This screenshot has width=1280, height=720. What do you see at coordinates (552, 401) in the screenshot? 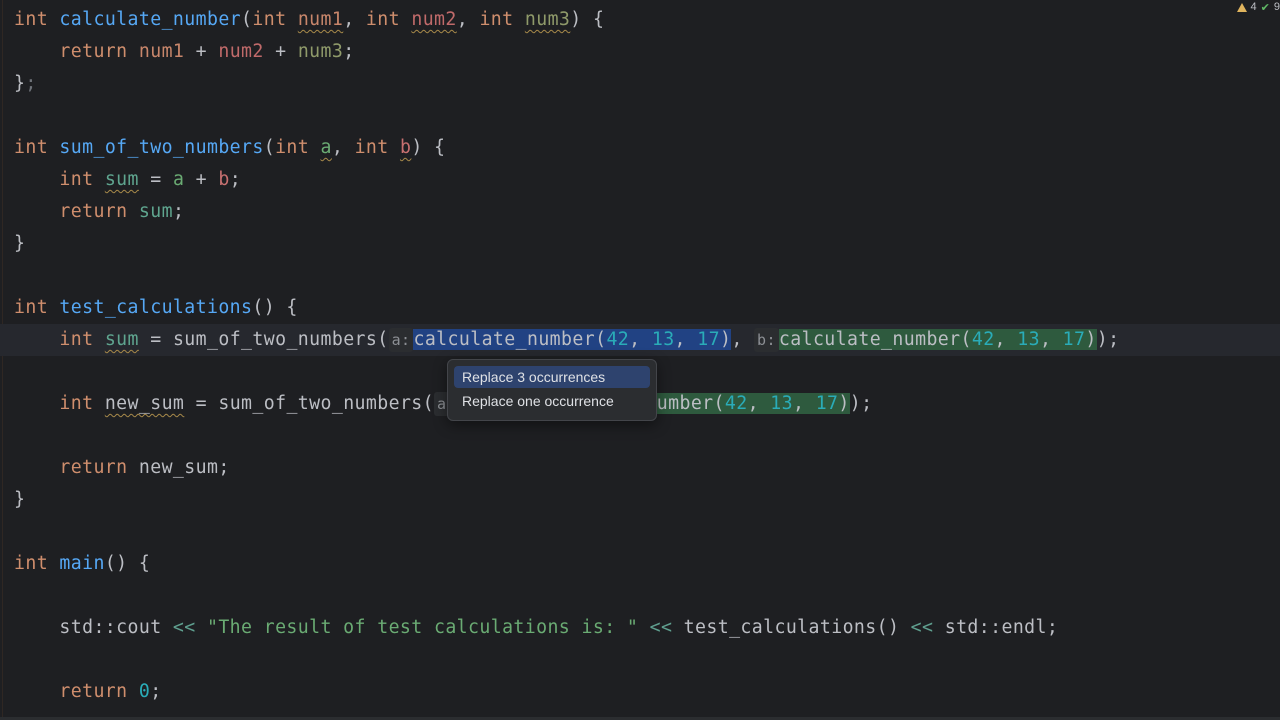
I see `menu-item-replace-one: Replace one occurrence` at bounding box center [552, 401].